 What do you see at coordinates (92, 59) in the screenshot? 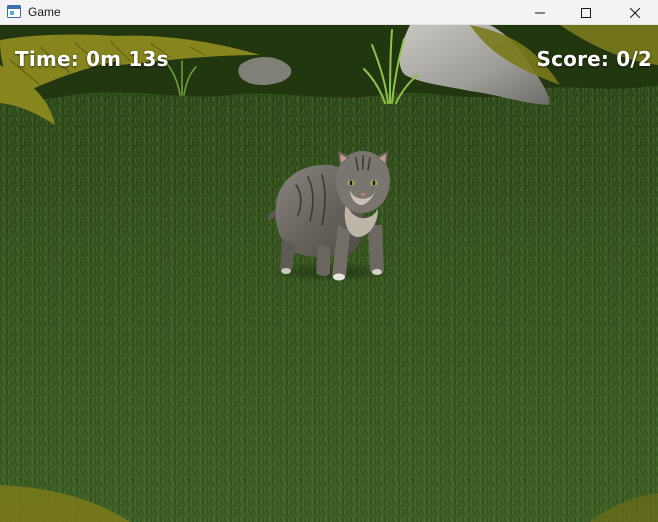
I see `time-readout: Time: 0m 13s` at bounding box center [92, 59].